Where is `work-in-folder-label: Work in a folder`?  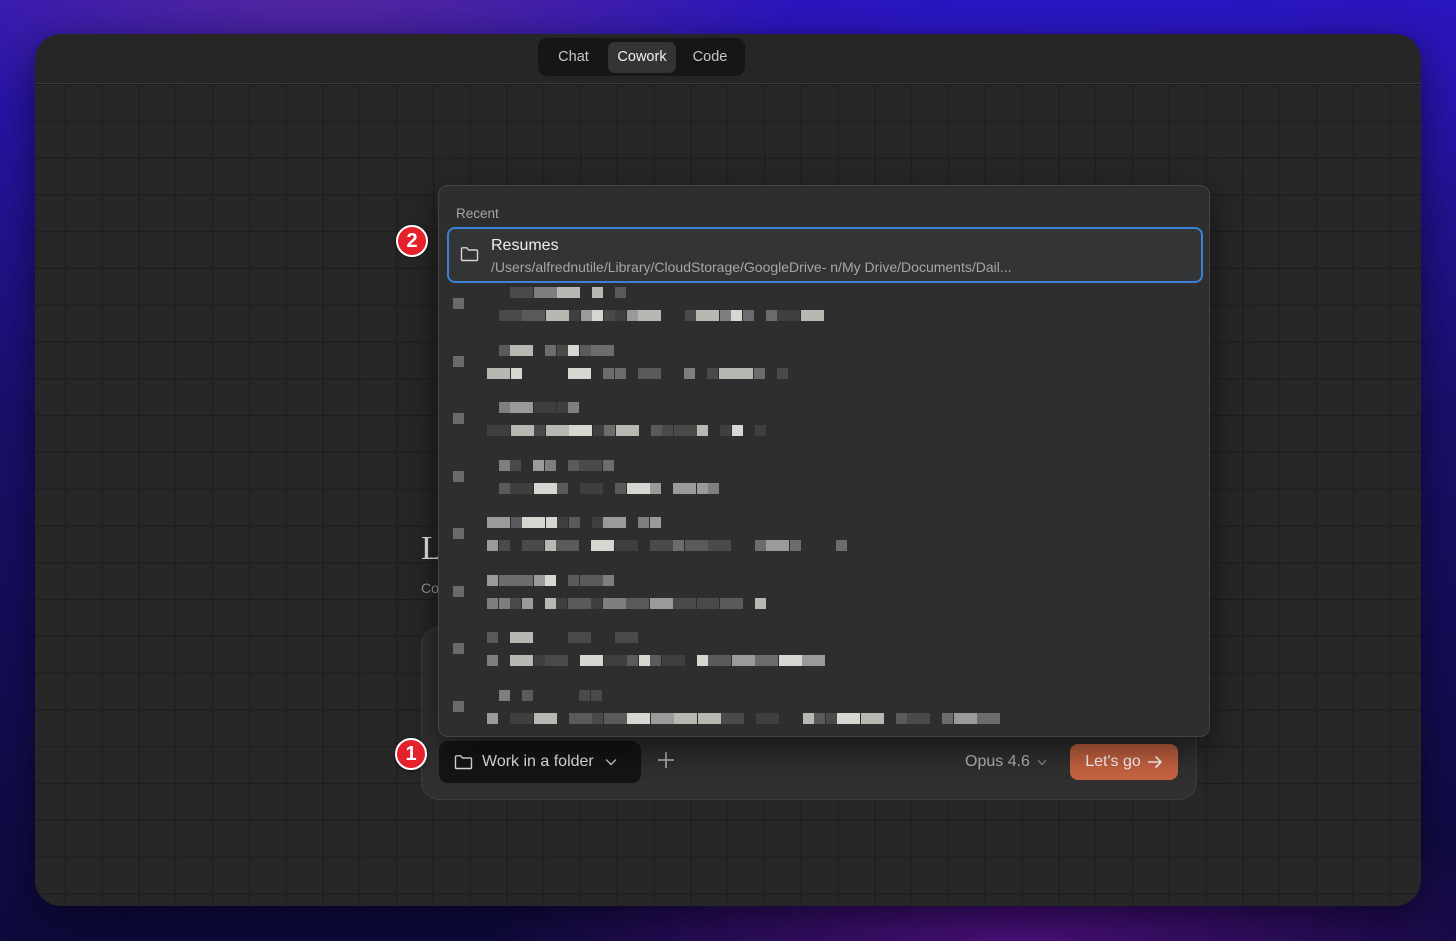 work-in-folder-label: Work in a folder is located at coordinates (538, 761).